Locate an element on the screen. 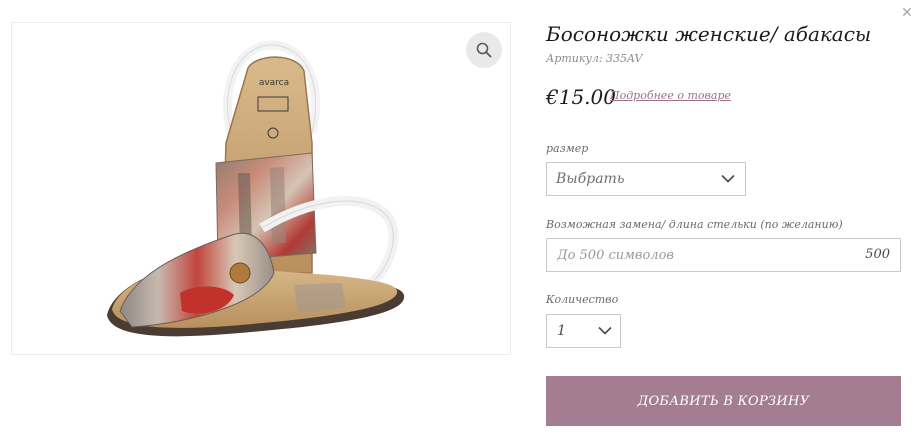 The height and width of the screenshot is (440, 920). close-icon: ✕ is located at coordinates (907, 13).